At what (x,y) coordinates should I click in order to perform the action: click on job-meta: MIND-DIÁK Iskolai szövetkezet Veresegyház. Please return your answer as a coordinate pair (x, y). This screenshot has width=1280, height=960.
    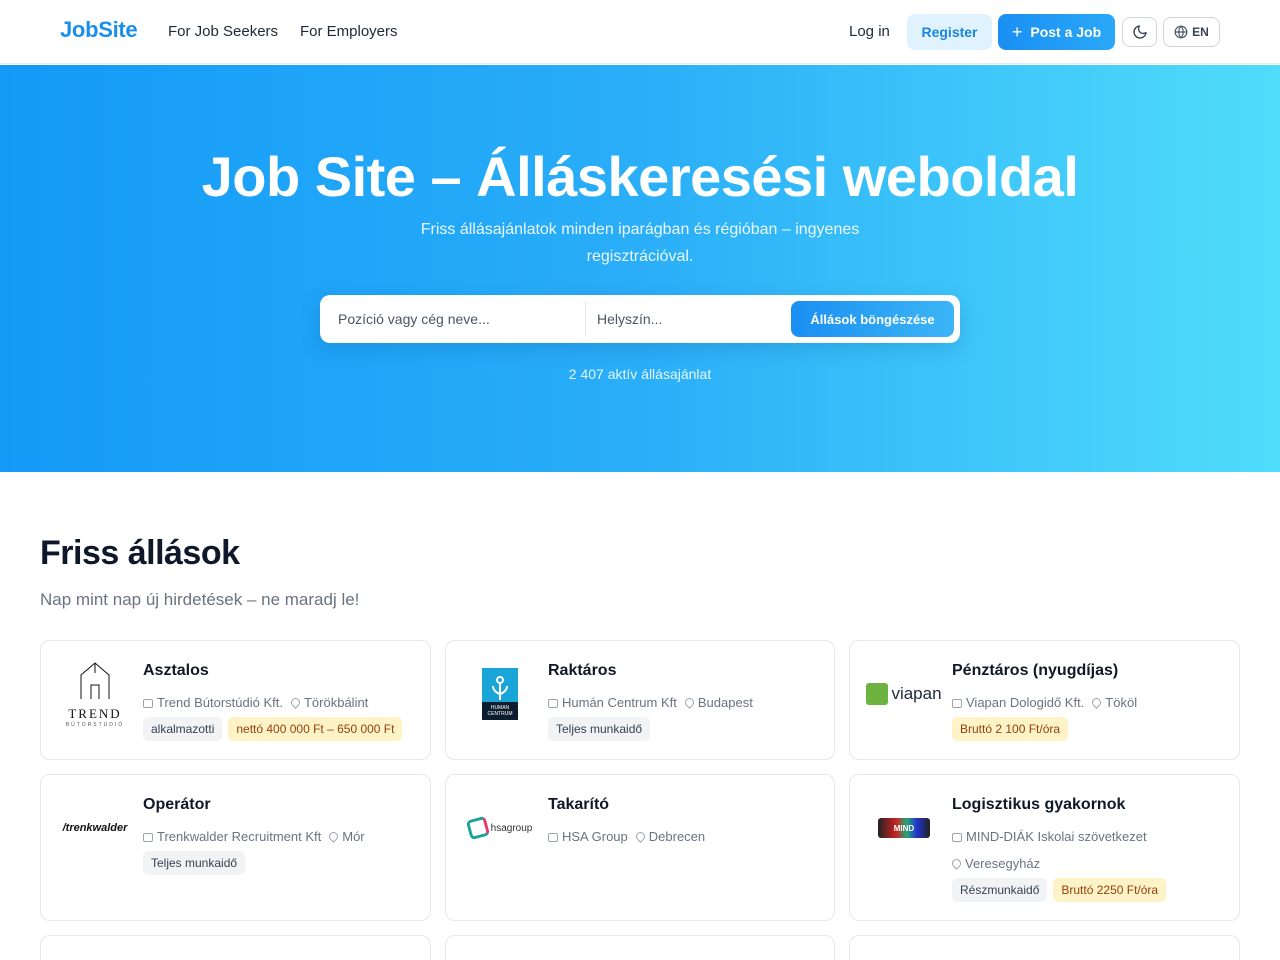
    Looking at the image, I should click on (1091, 850).